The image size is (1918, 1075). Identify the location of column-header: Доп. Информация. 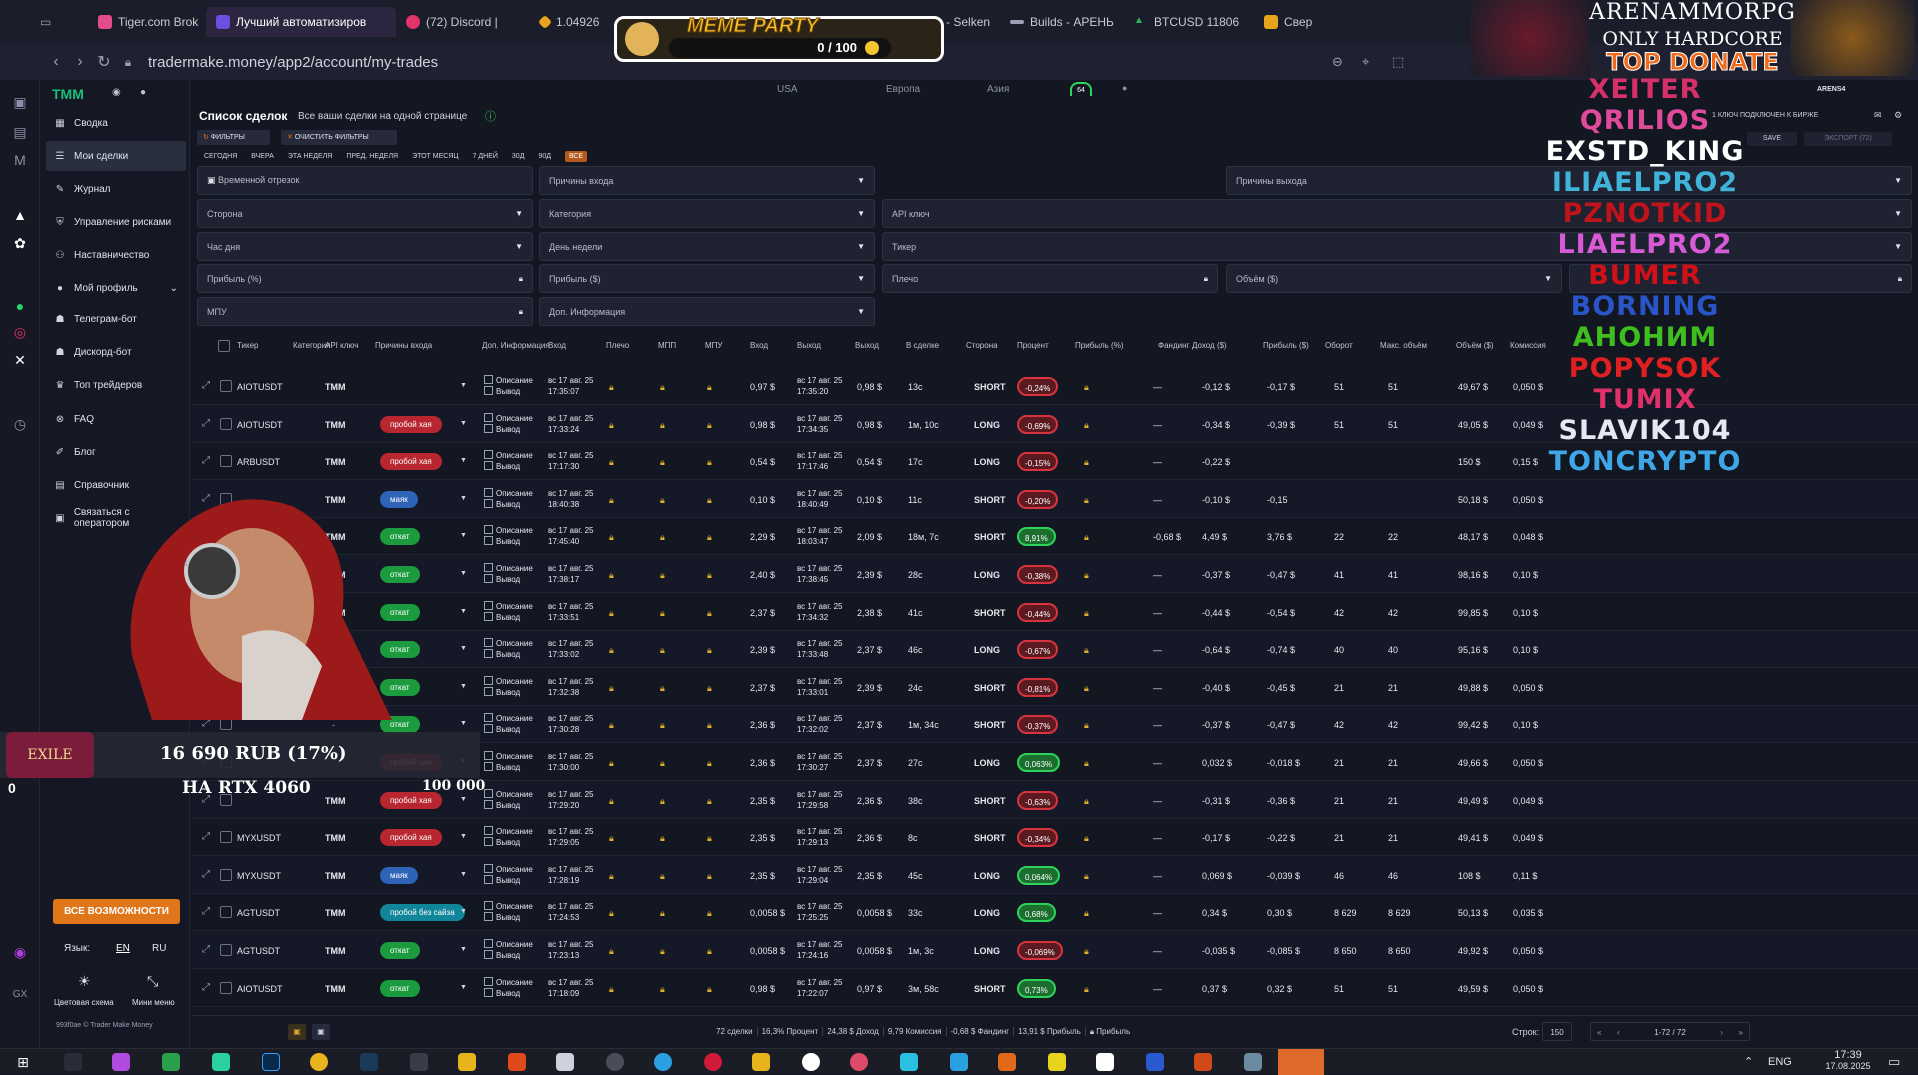
(516, 345).